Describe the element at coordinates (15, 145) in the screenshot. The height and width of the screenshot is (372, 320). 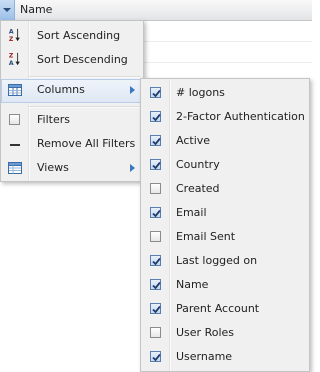
I see `remove-icon` at that location.